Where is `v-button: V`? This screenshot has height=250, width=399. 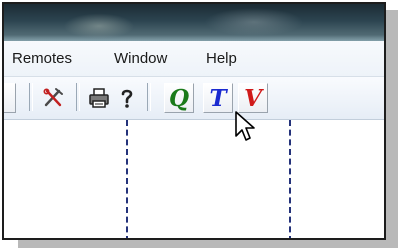
v-button: V is located at coordinates (253, 98).